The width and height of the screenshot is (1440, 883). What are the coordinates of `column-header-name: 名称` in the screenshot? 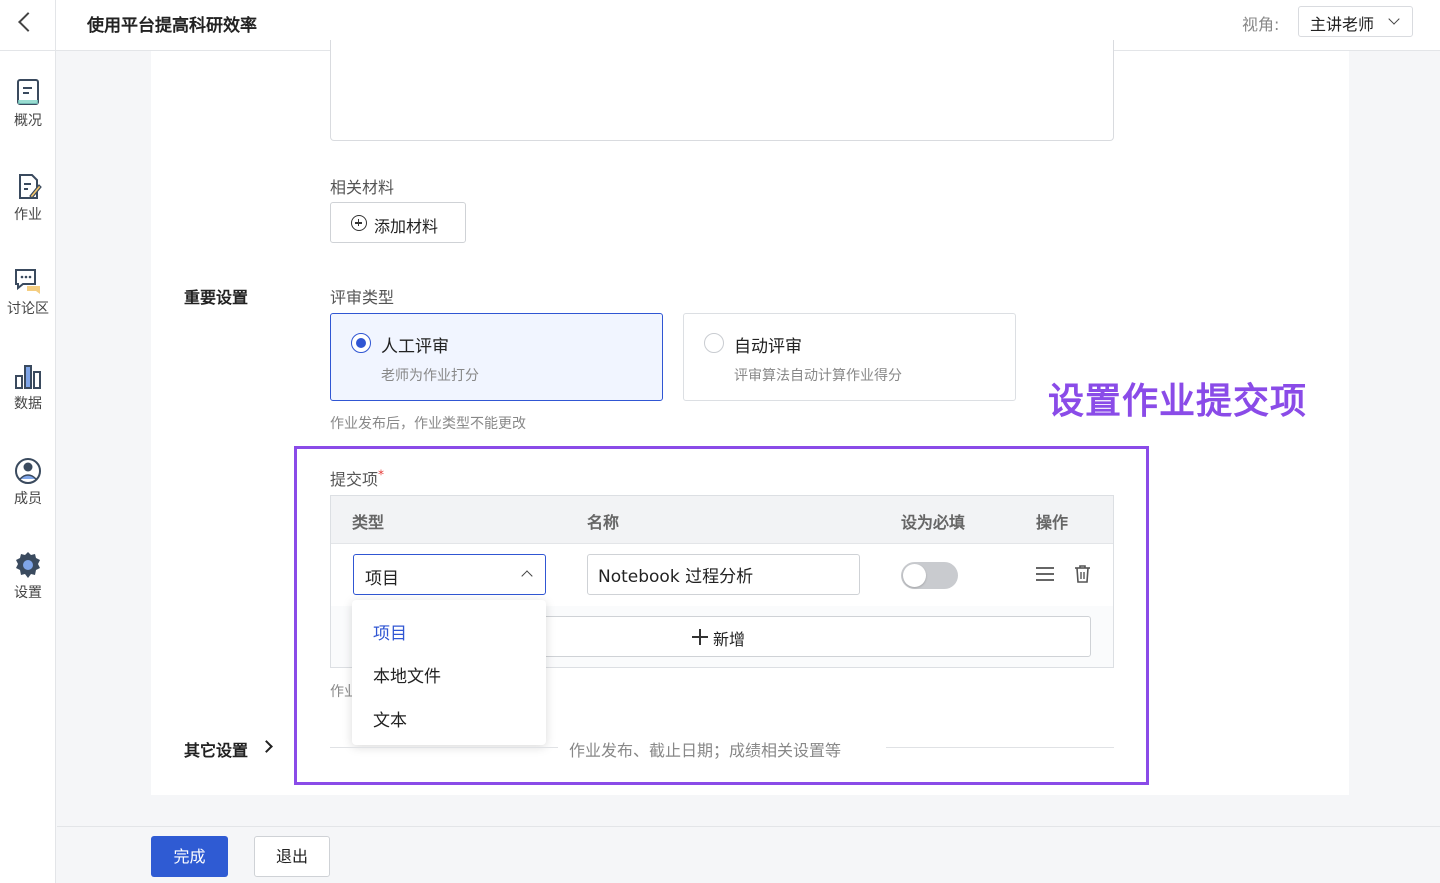 It's located at (603, 522).